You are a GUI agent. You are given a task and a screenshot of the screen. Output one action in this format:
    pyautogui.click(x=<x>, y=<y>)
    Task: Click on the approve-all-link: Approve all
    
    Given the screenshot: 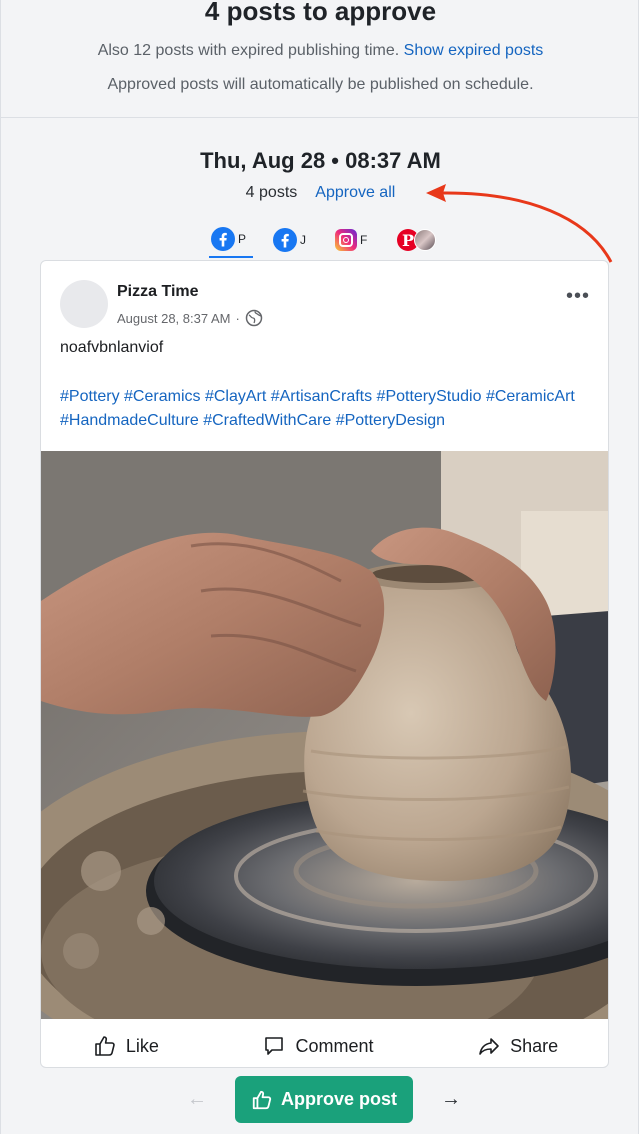 What is the action you would take?
    pyautogui.click(x=355, y=192)
    